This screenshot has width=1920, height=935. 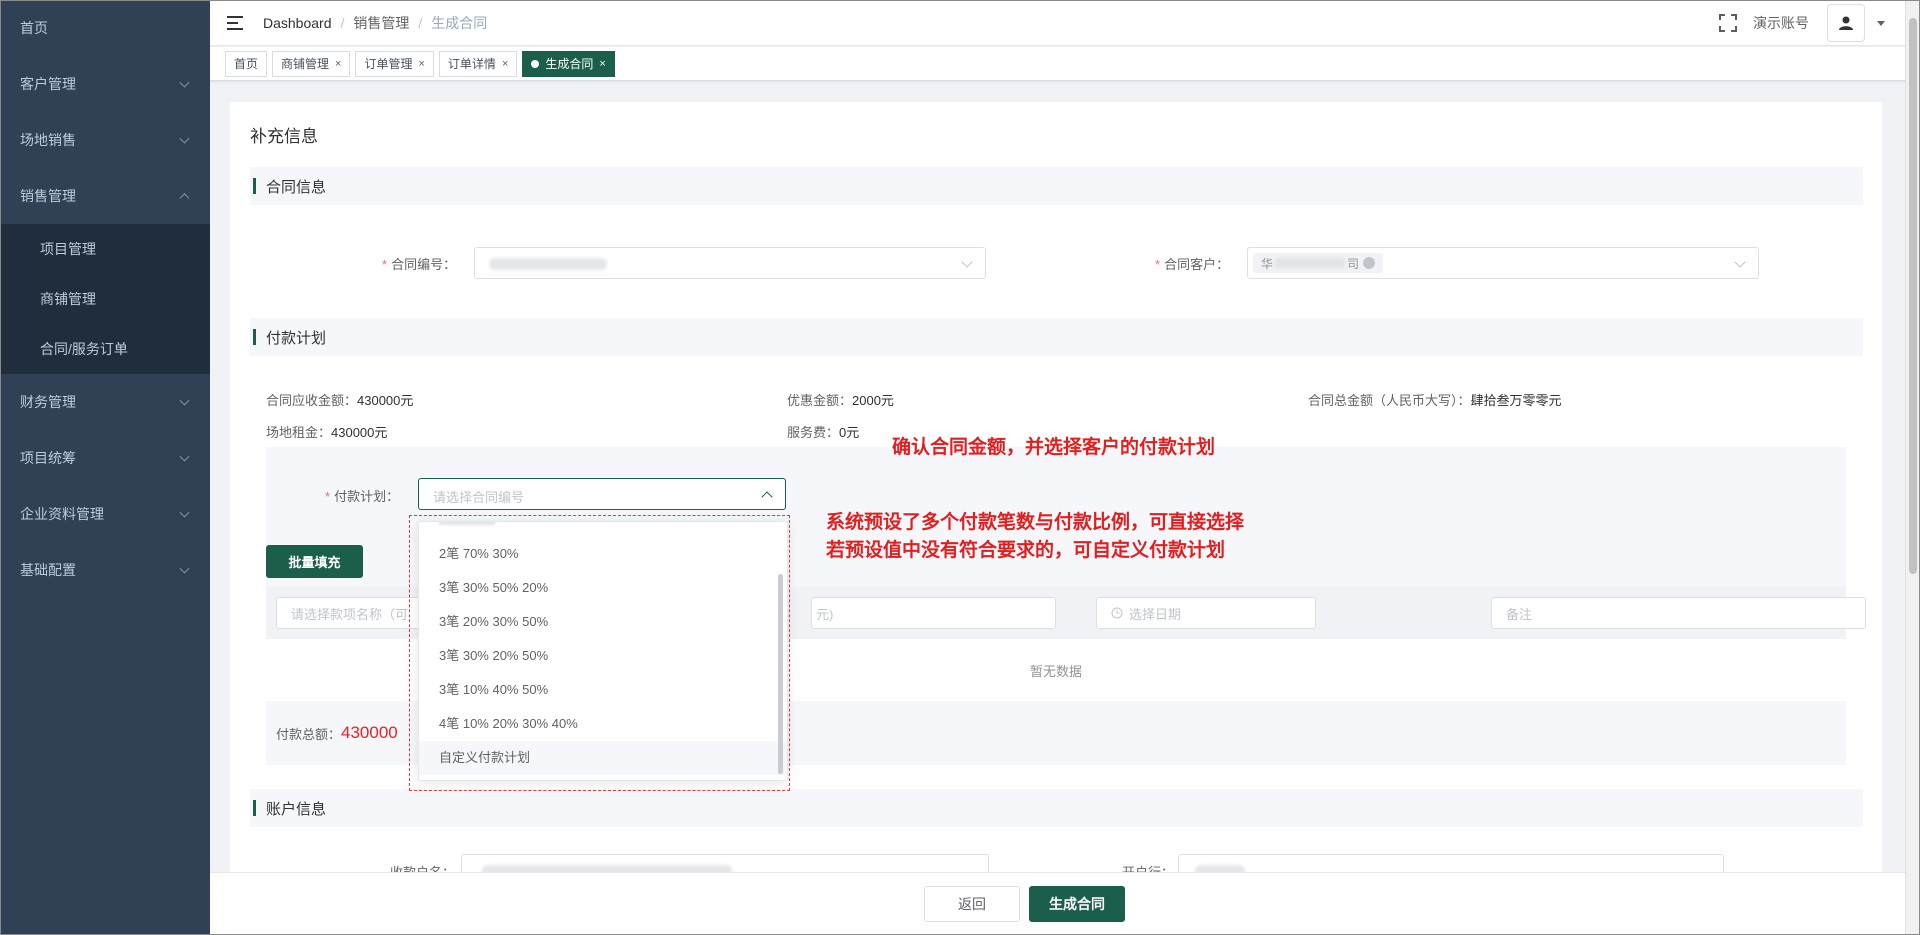 What do you see at coordinates (1057, 23) in the screenshot?
I see `navbar: Dashboard / 销售管理 / 生成合同 演示账号` at bounding box center [1057, 23].